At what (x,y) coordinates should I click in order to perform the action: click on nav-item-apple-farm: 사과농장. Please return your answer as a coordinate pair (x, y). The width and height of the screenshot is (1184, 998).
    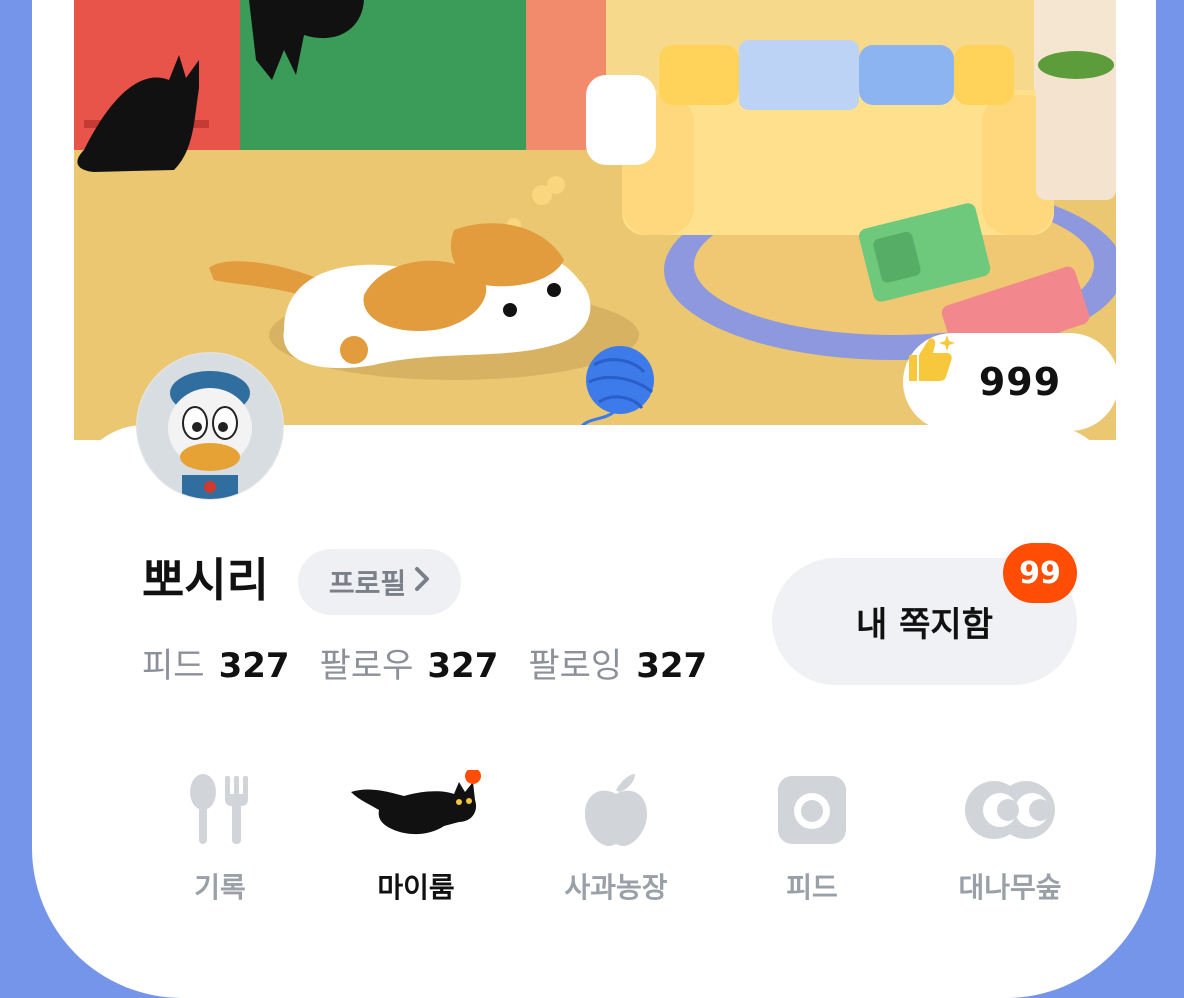
    Looking at the image, I should click on (616, 838).